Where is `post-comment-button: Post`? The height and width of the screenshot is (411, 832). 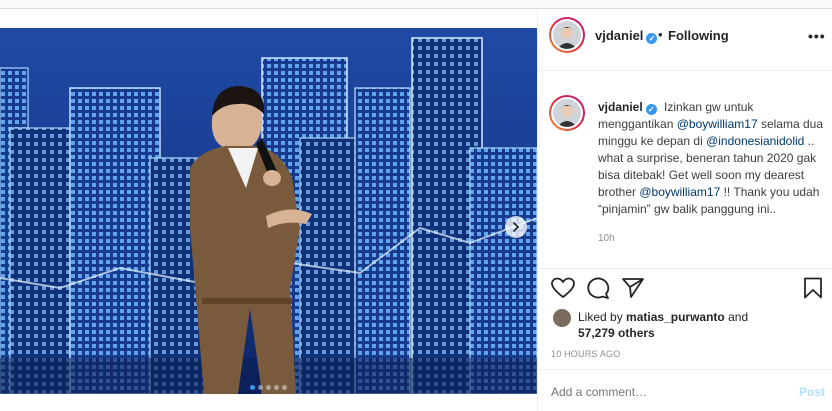
post-comment-button: Post is located at coordinates (812, 392).